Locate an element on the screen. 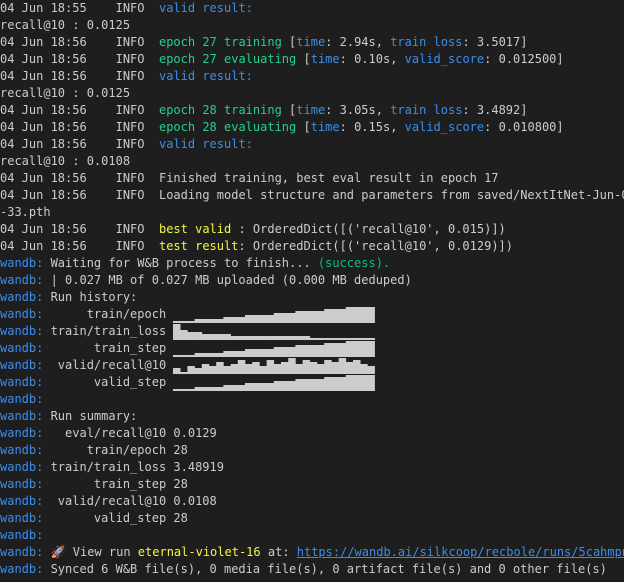 This screenshot has width=624, height=582. log-line: 04 Jun 18:56 INFO valid result: is located at coordinates (312, 144).